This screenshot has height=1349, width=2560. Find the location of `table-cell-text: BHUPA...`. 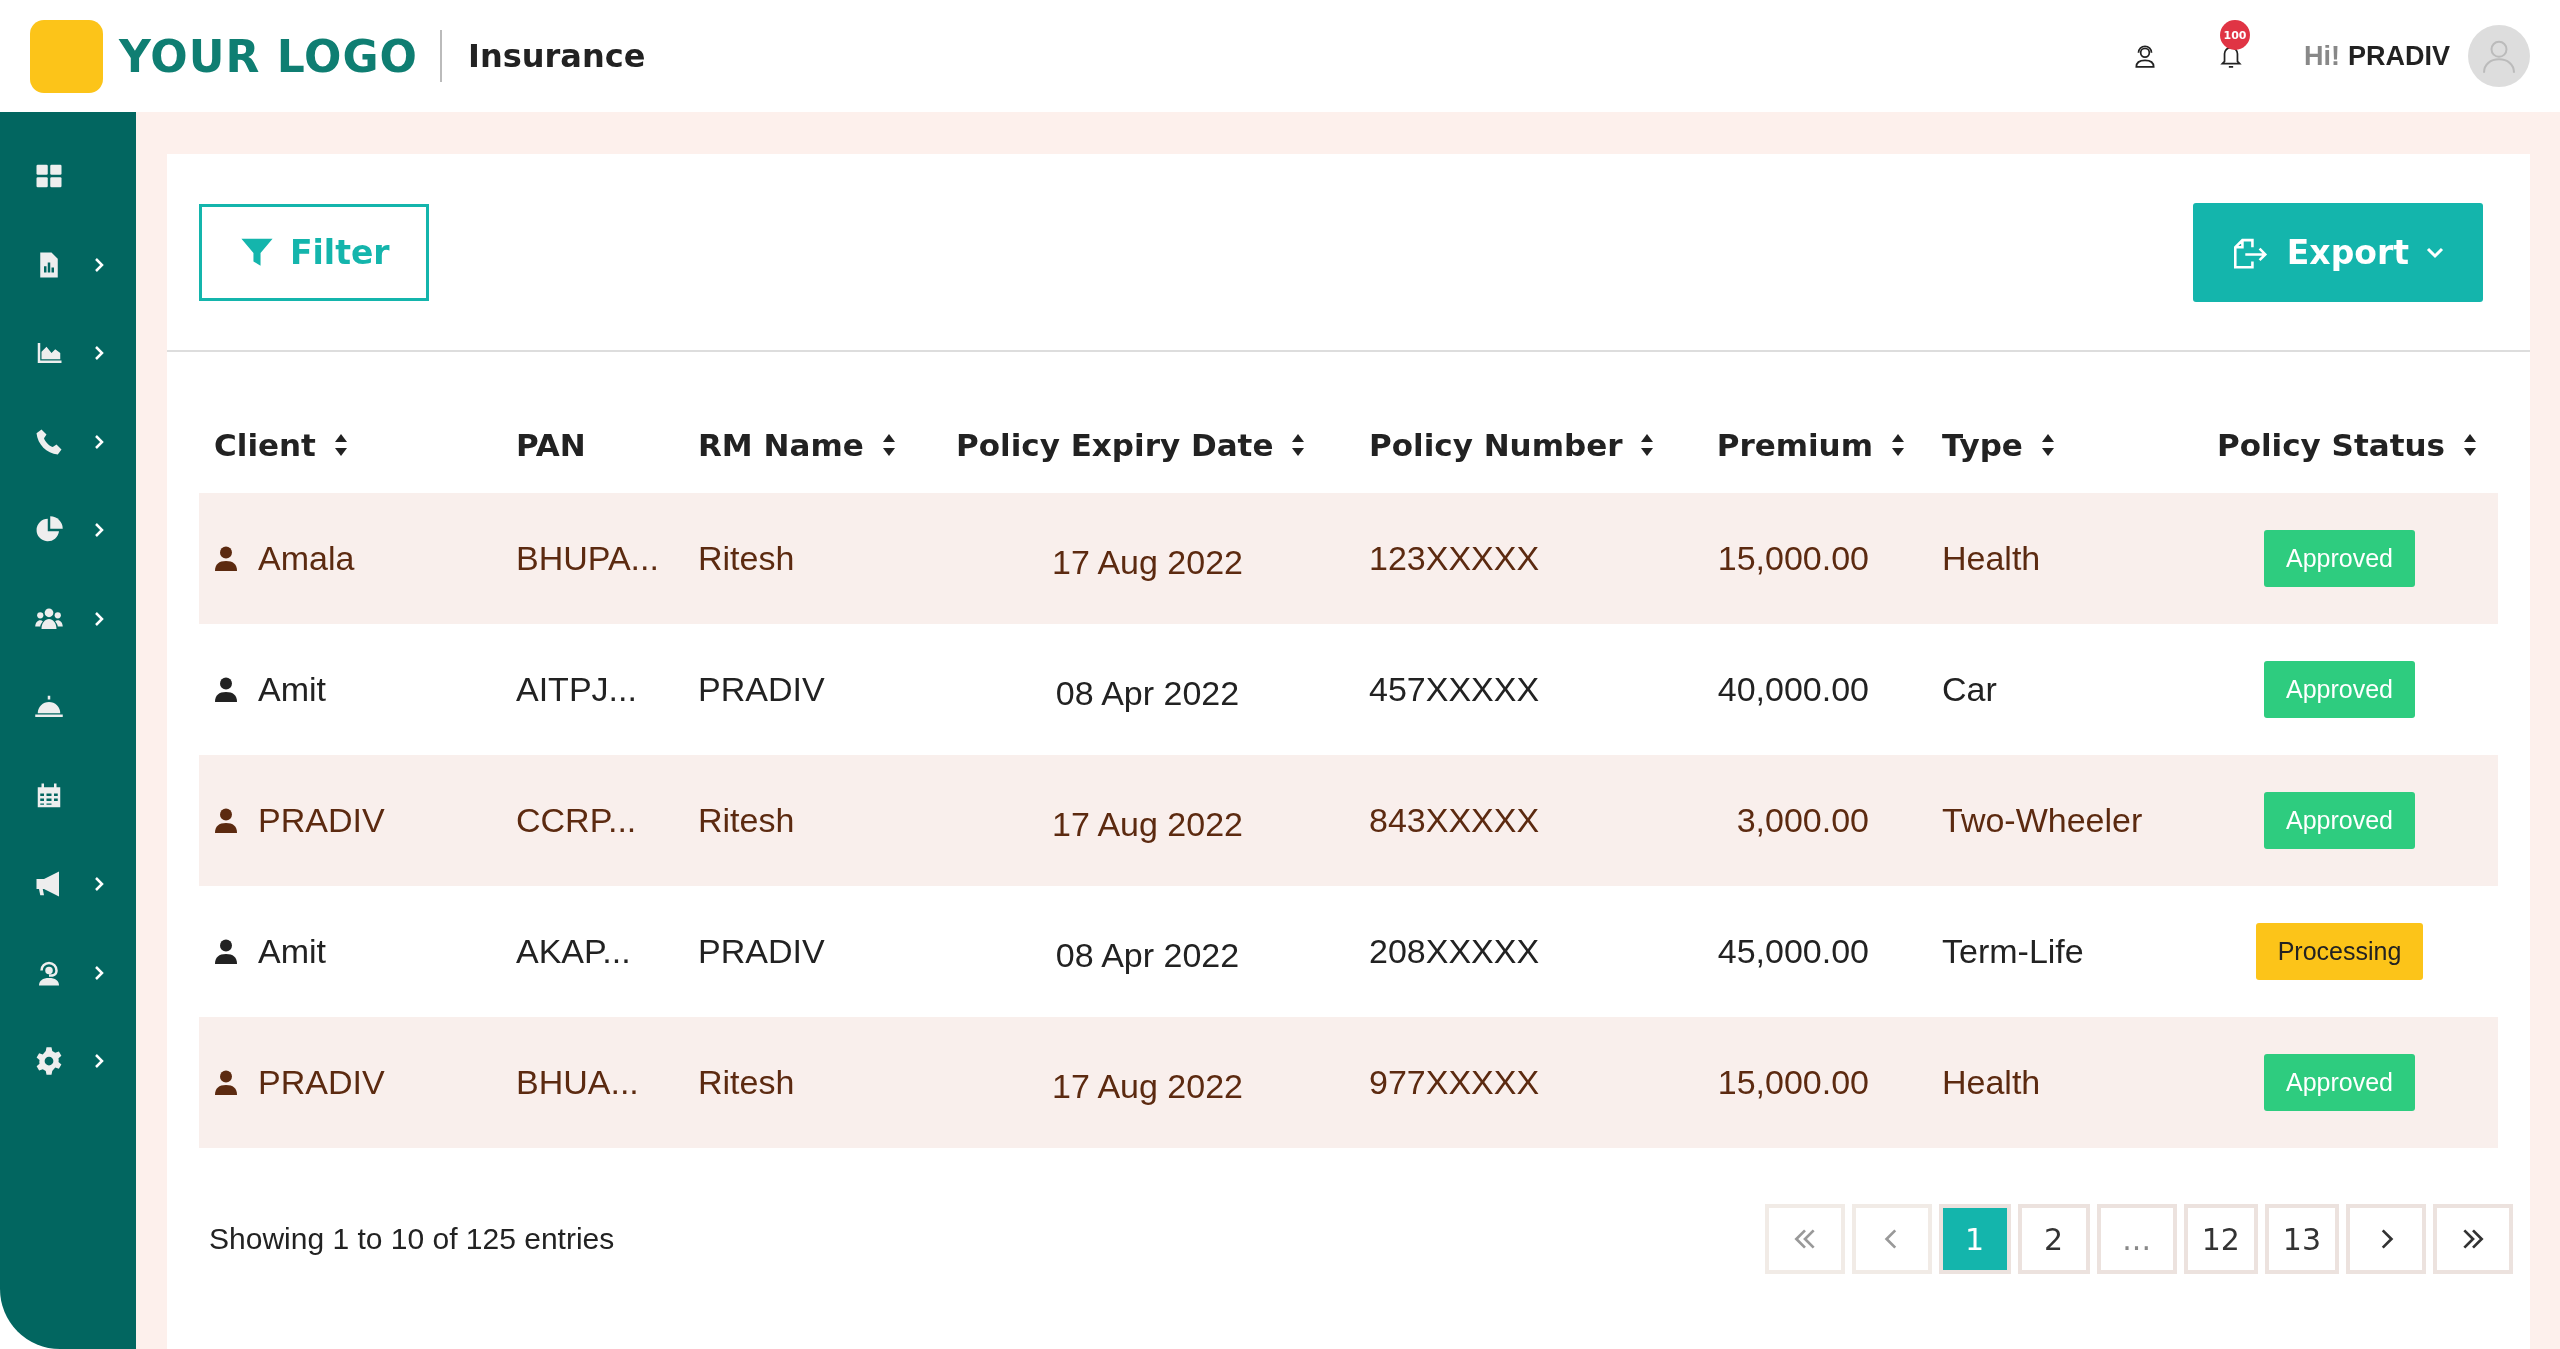

table-cell-text: BHUPA... is located at coordinates (587, 558).